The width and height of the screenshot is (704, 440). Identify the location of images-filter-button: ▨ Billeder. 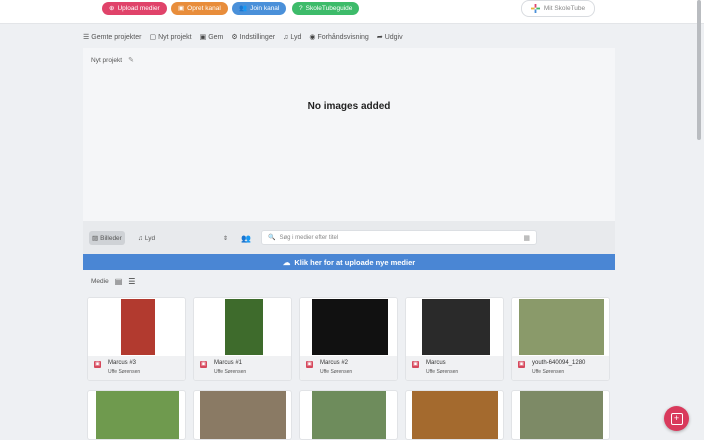
(107, 238).